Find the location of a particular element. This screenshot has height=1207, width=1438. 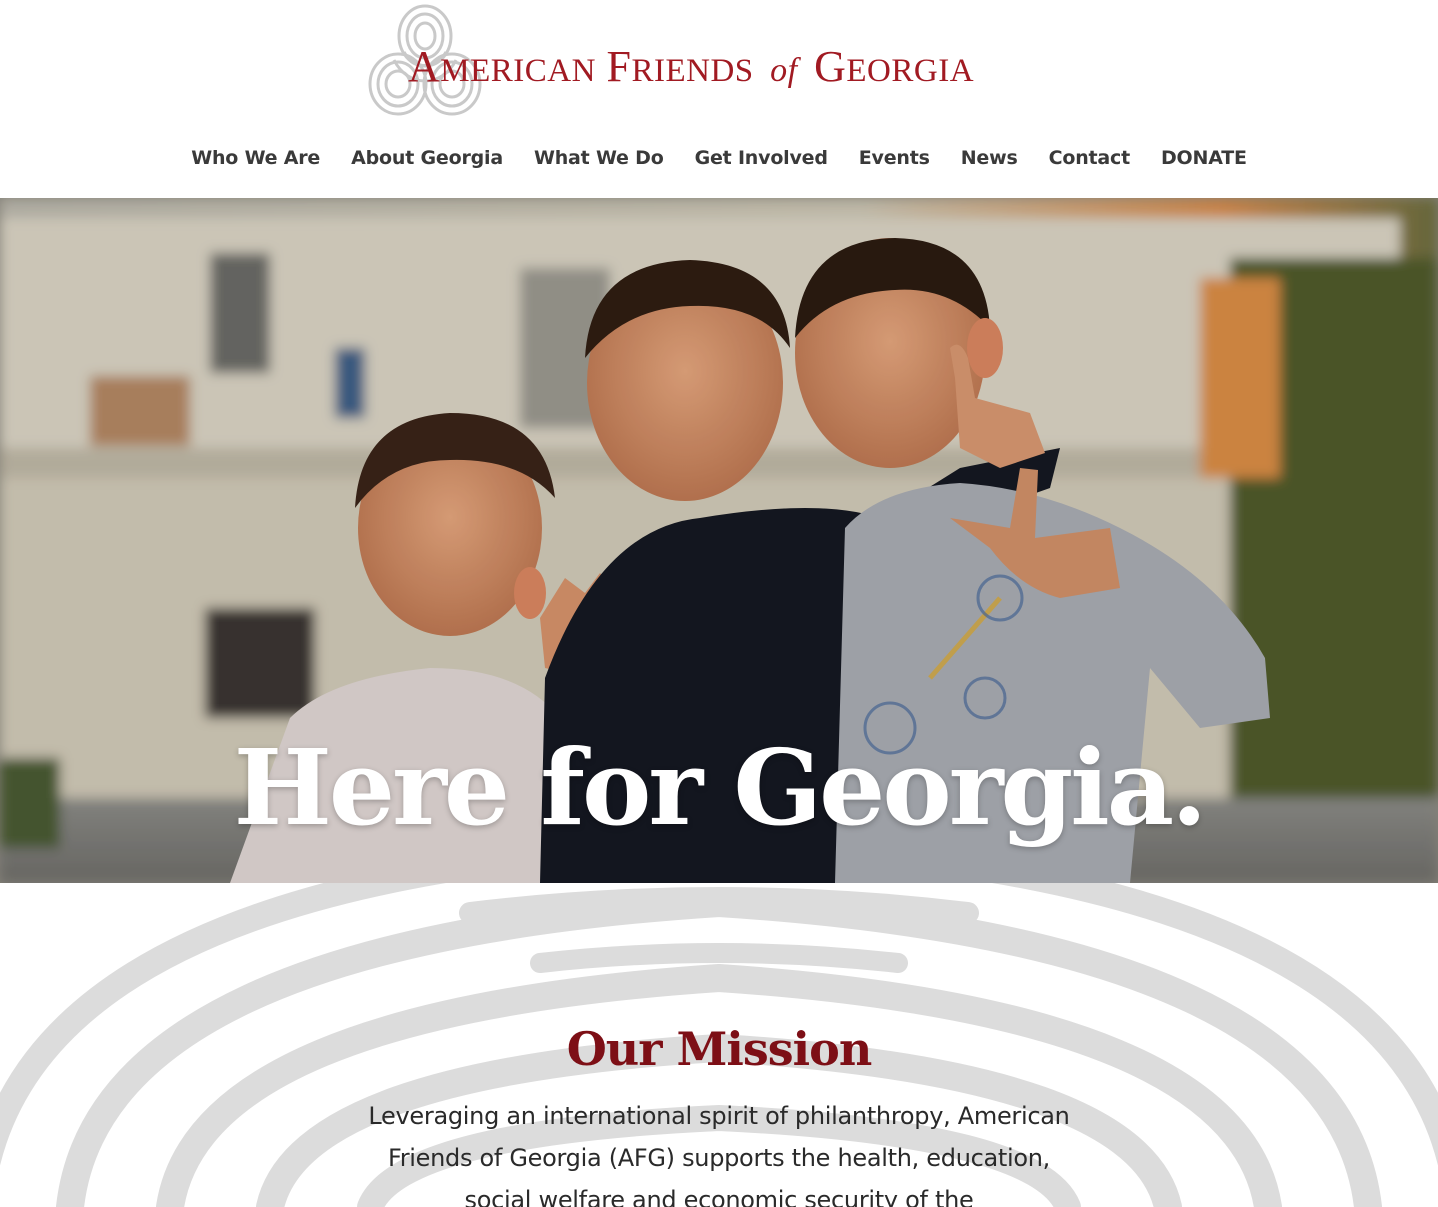

nav-donate: DONATE is located at coordinates (1204, 158).